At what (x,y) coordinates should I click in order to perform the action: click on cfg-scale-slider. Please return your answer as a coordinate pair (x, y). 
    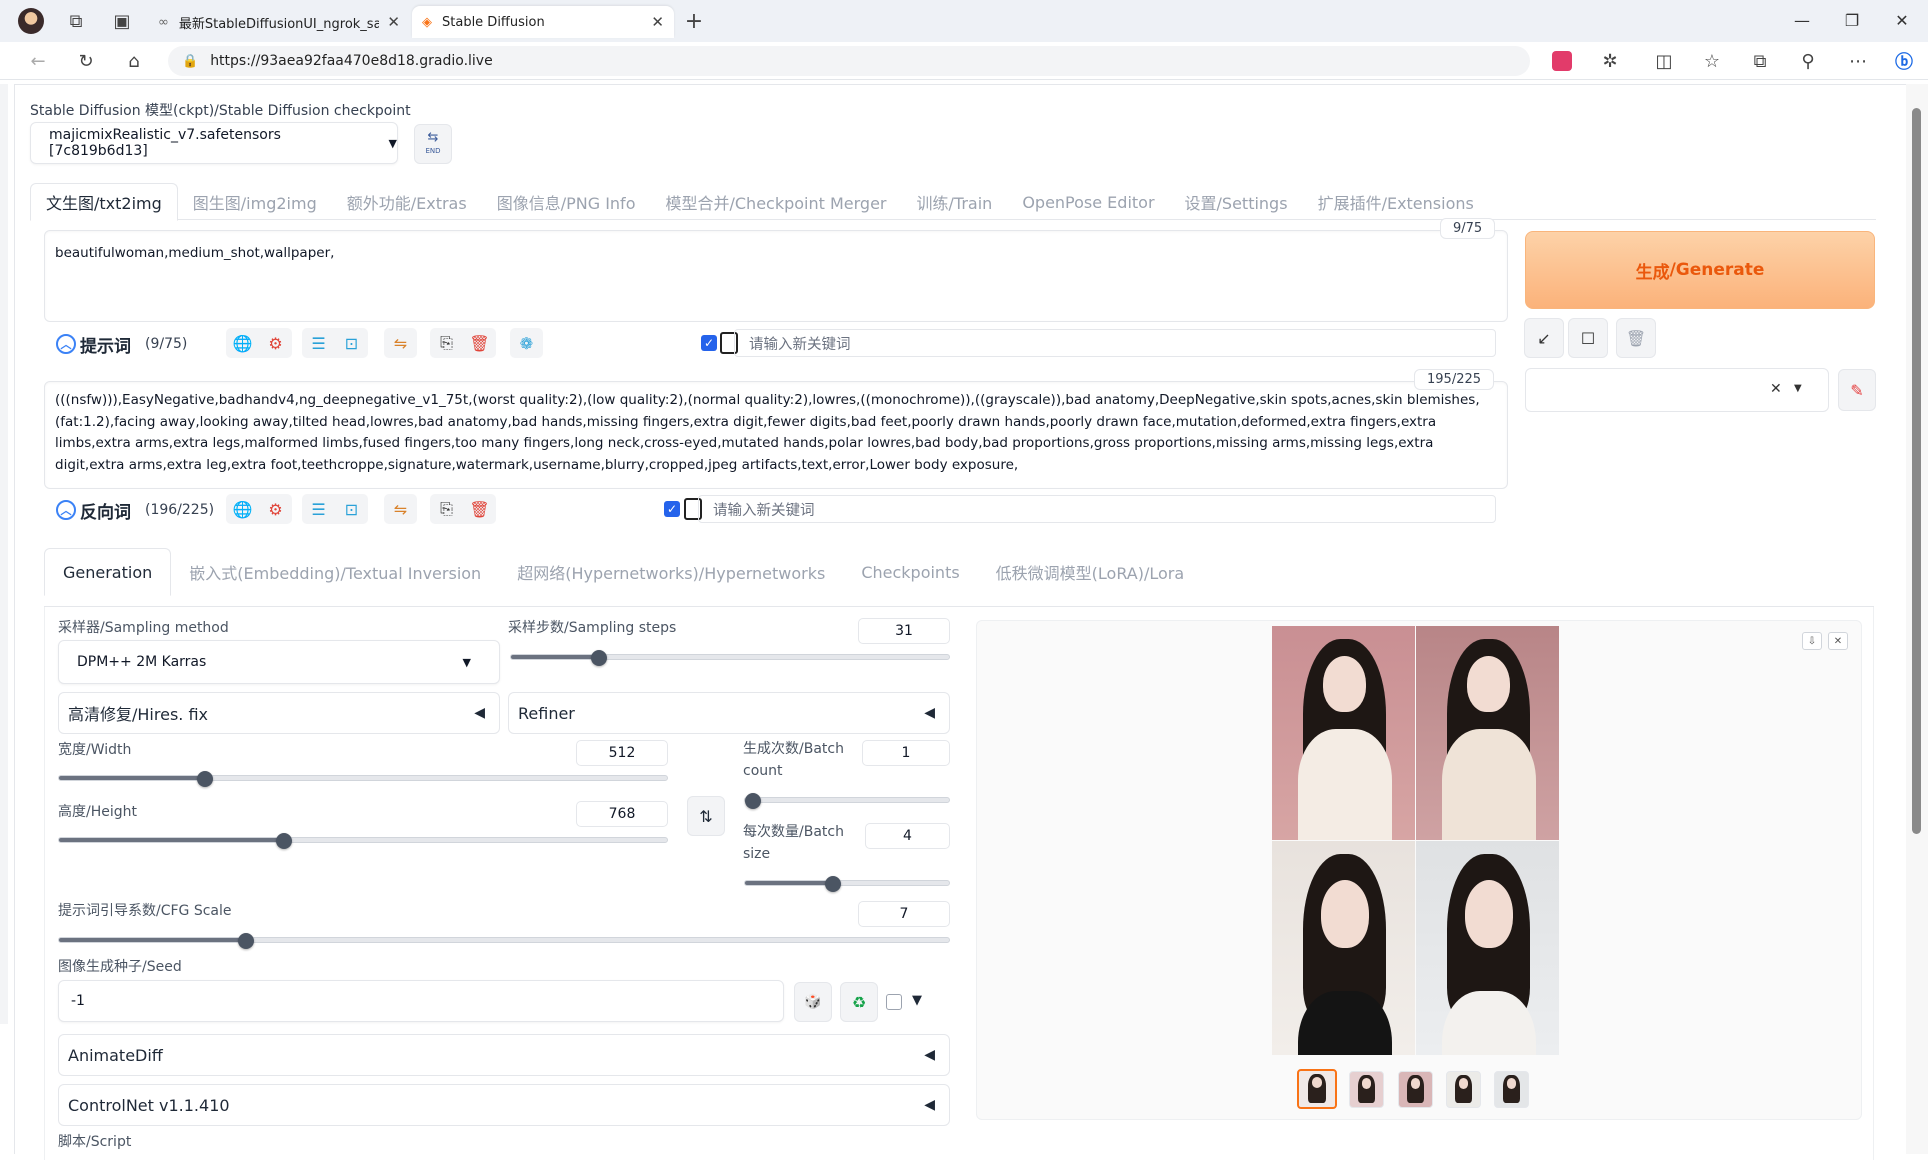
    Looking at the image, I should click on (504, 941).